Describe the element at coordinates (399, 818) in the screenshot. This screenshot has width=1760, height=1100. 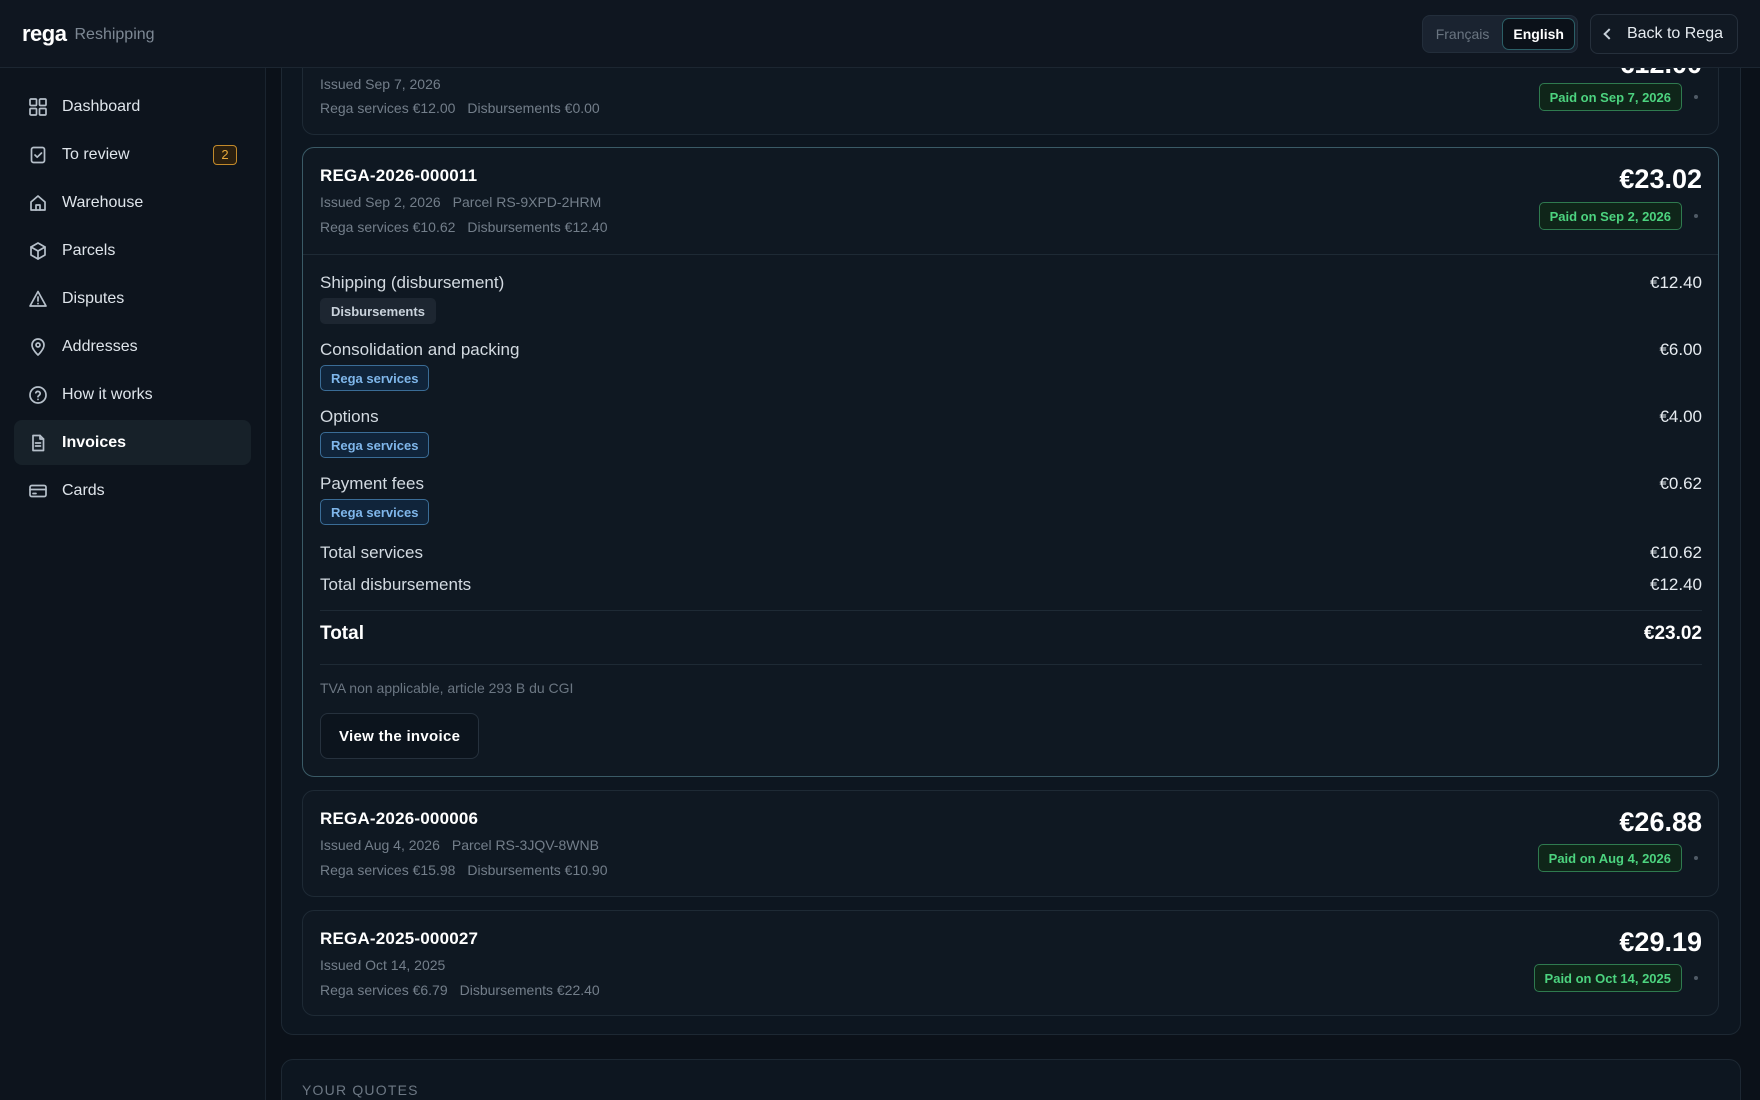
I see `invoice-id: REGA-2026-000006` at that location.